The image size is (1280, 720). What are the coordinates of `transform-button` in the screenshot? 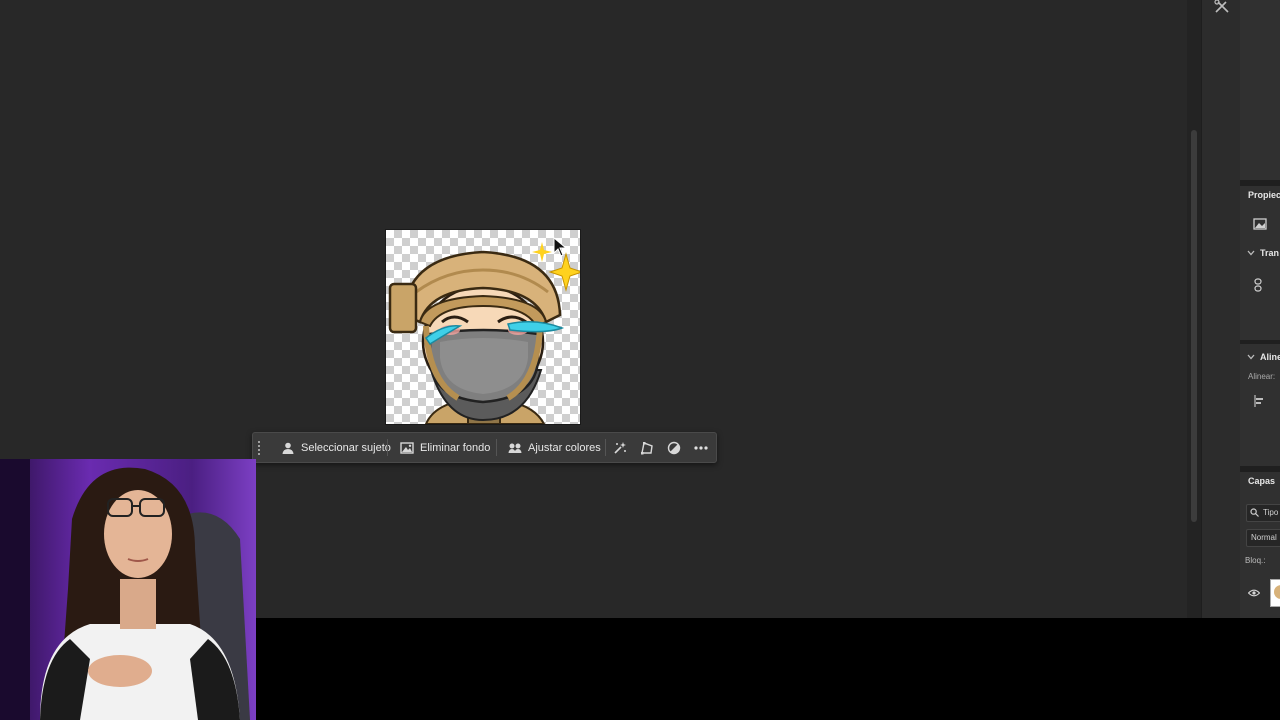 It's located at (646, 447).